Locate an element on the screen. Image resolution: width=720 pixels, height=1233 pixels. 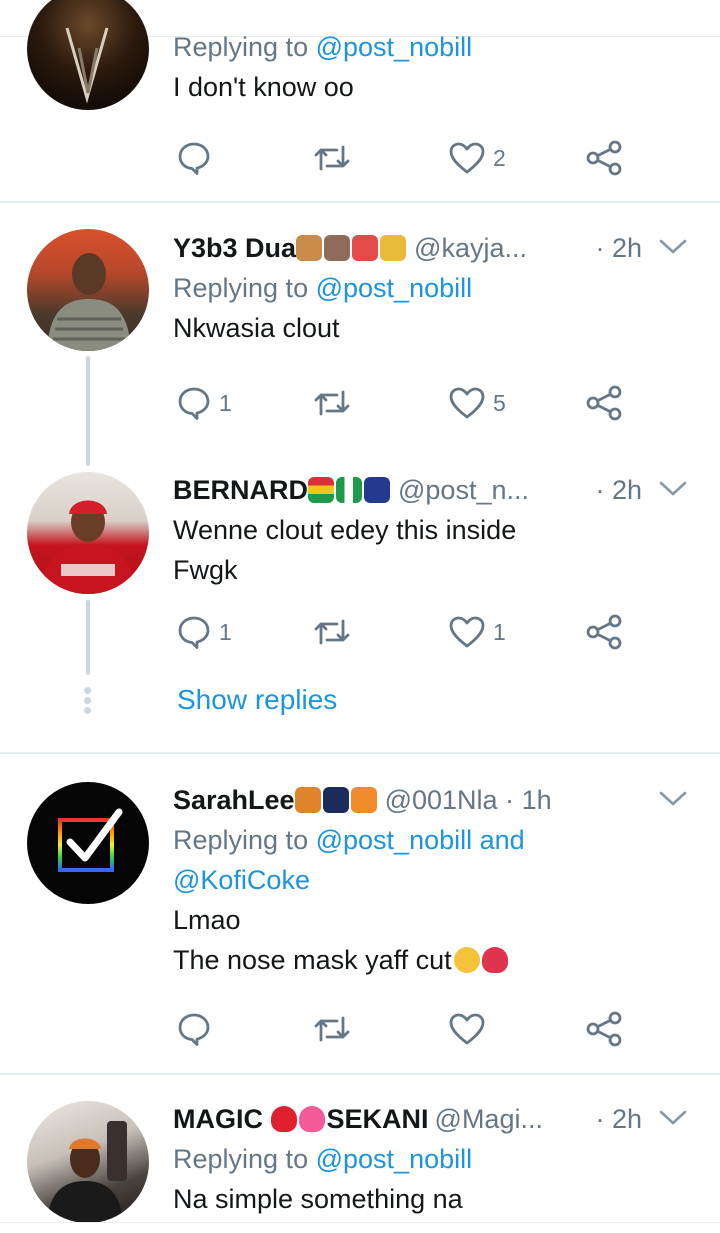
tweet-text: I don't know oo is located at coordinates (263, 87).